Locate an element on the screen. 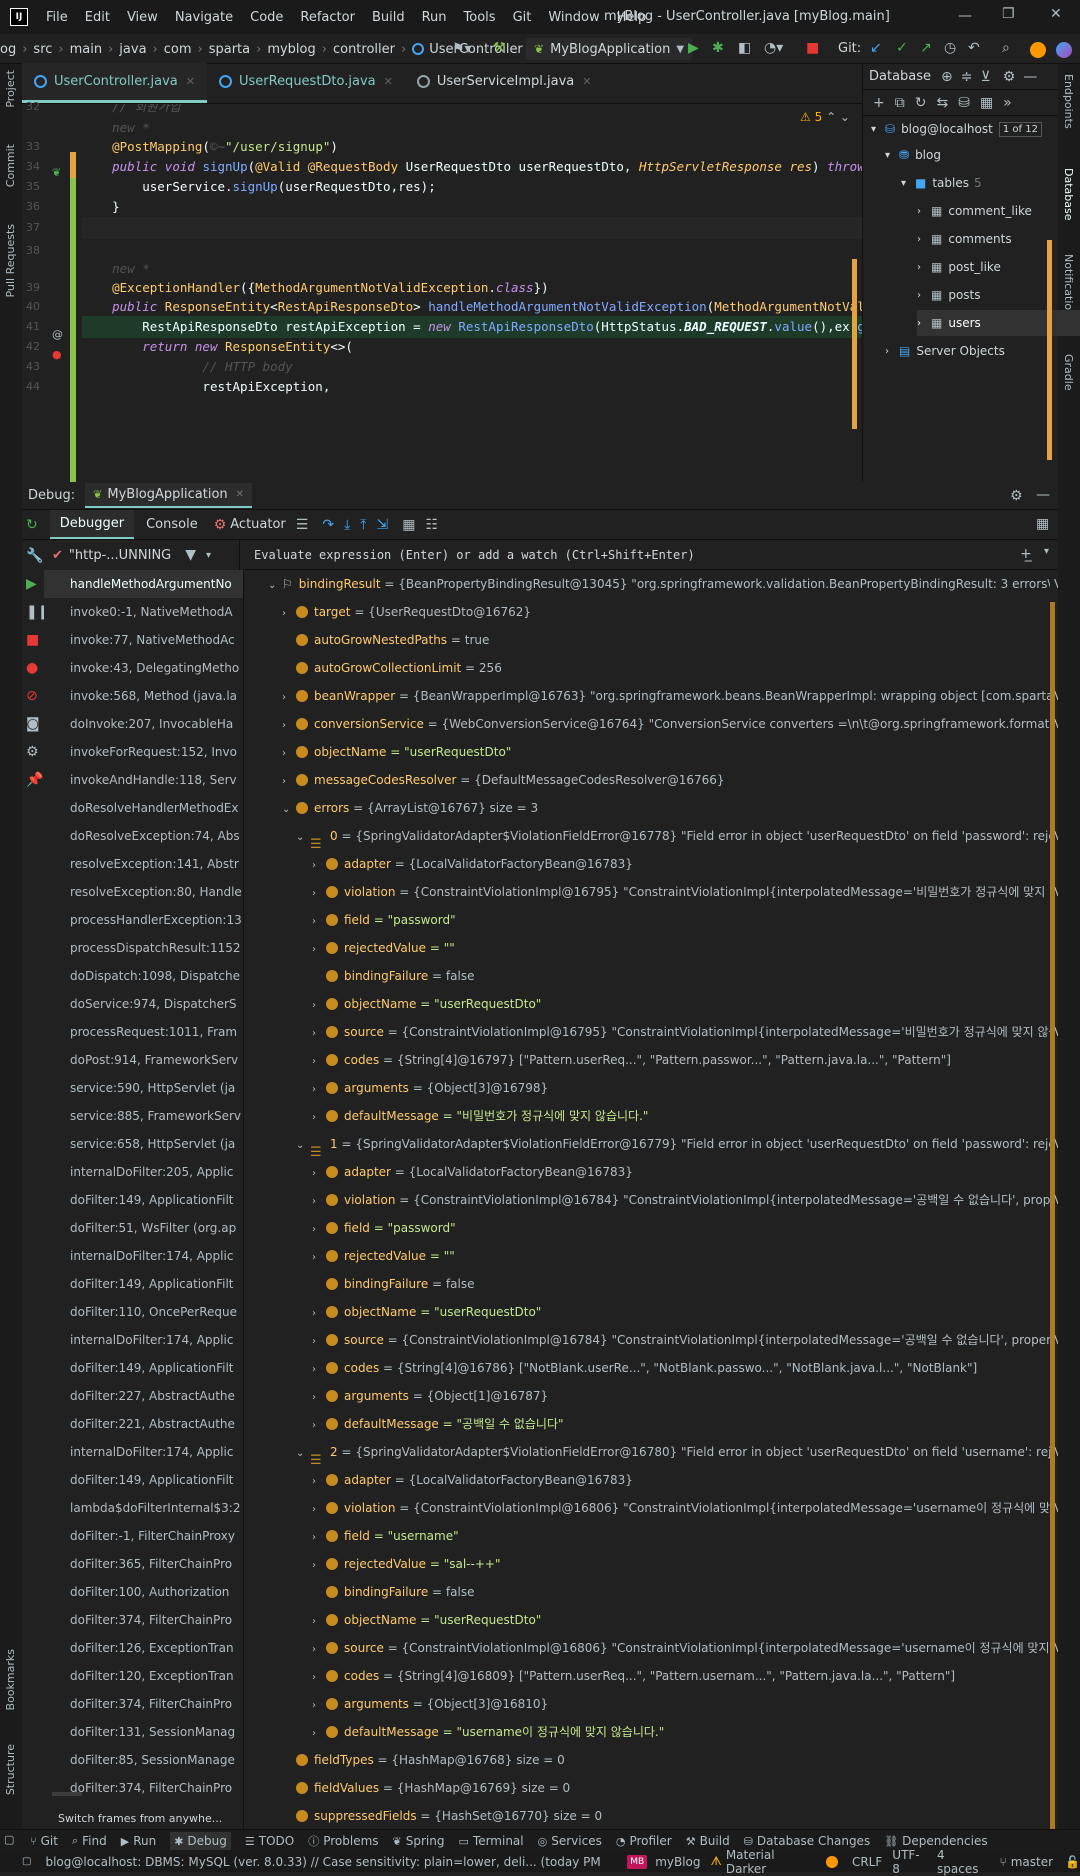  db-stop-icon: ⛁ is located at coordinates (964, 103).